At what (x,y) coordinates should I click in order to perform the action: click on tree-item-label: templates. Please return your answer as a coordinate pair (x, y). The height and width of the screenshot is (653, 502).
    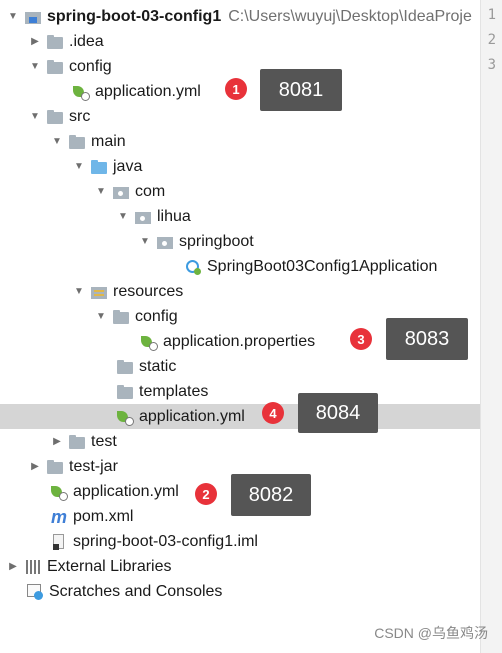
    Looking at the image, I should click on (174, 391).